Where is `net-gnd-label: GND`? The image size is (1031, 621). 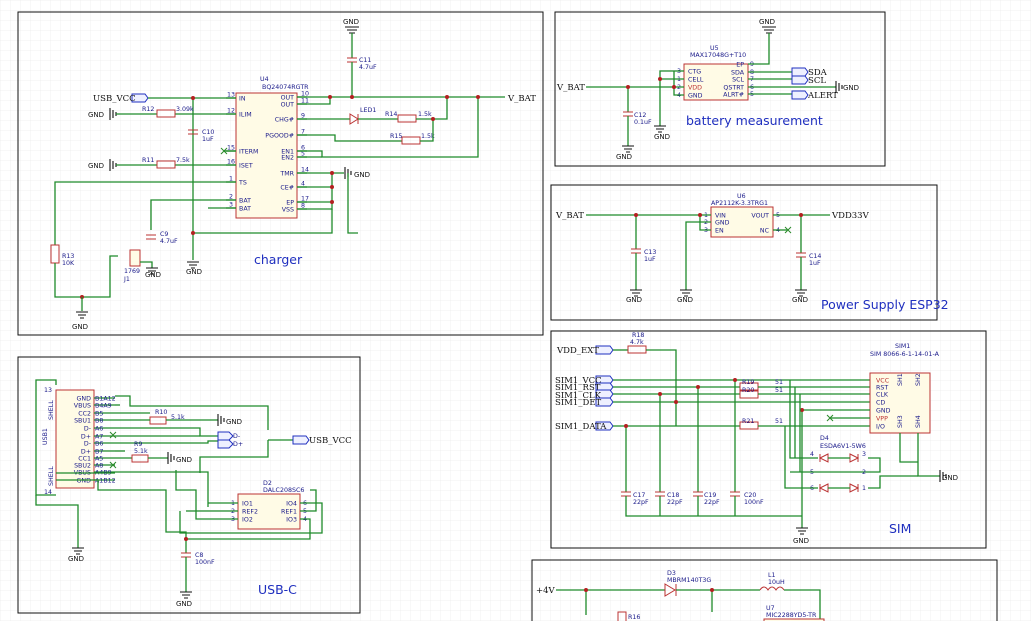
net-gnd-label: GND is located at coordinates (351, 22).